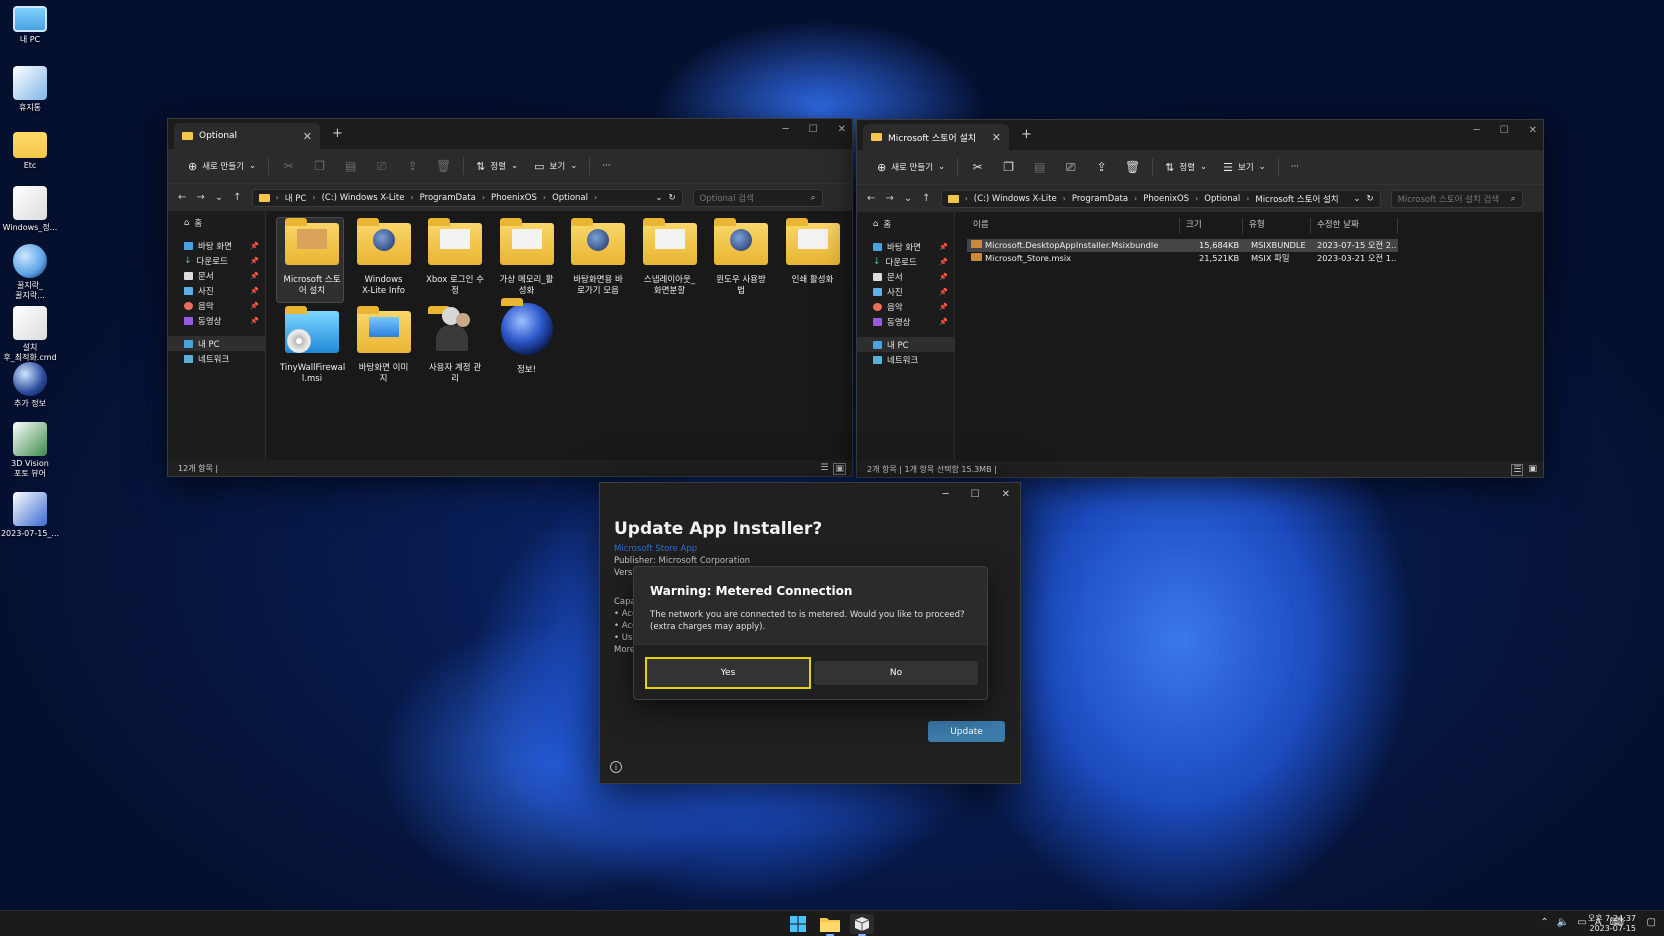 This screenshot has height=936, width=1664. What do you see at coordinates (1563, 922) in the screenshot?
I see `volume-icon: 🔈` at bounding box center [1563, 922].